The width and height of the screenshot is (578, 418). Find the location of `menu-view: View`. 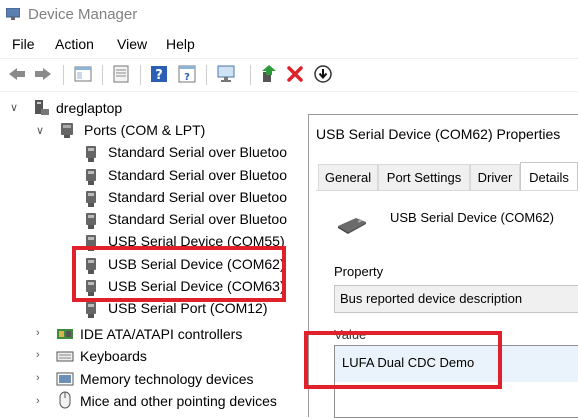

menu-view: View is located at coordinates (132, 44).